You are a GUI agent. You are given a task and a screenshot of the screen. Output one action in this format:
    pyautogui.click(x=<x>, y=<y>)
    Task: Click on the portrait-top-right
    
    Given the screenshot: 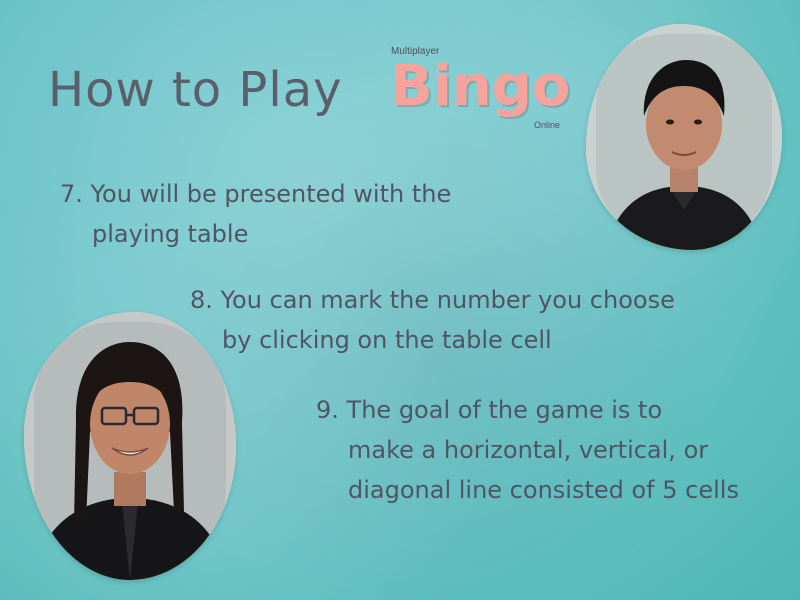 What is the action you would take?
    pyautogui.click(x=684, y=137)
    